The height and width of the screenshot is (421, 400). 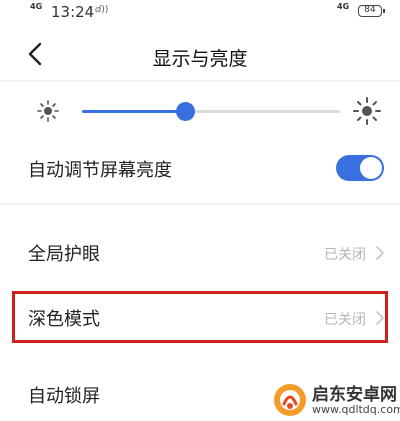 I want to click on watermark-name: 启东安卓网, so click(x=354, y=395).